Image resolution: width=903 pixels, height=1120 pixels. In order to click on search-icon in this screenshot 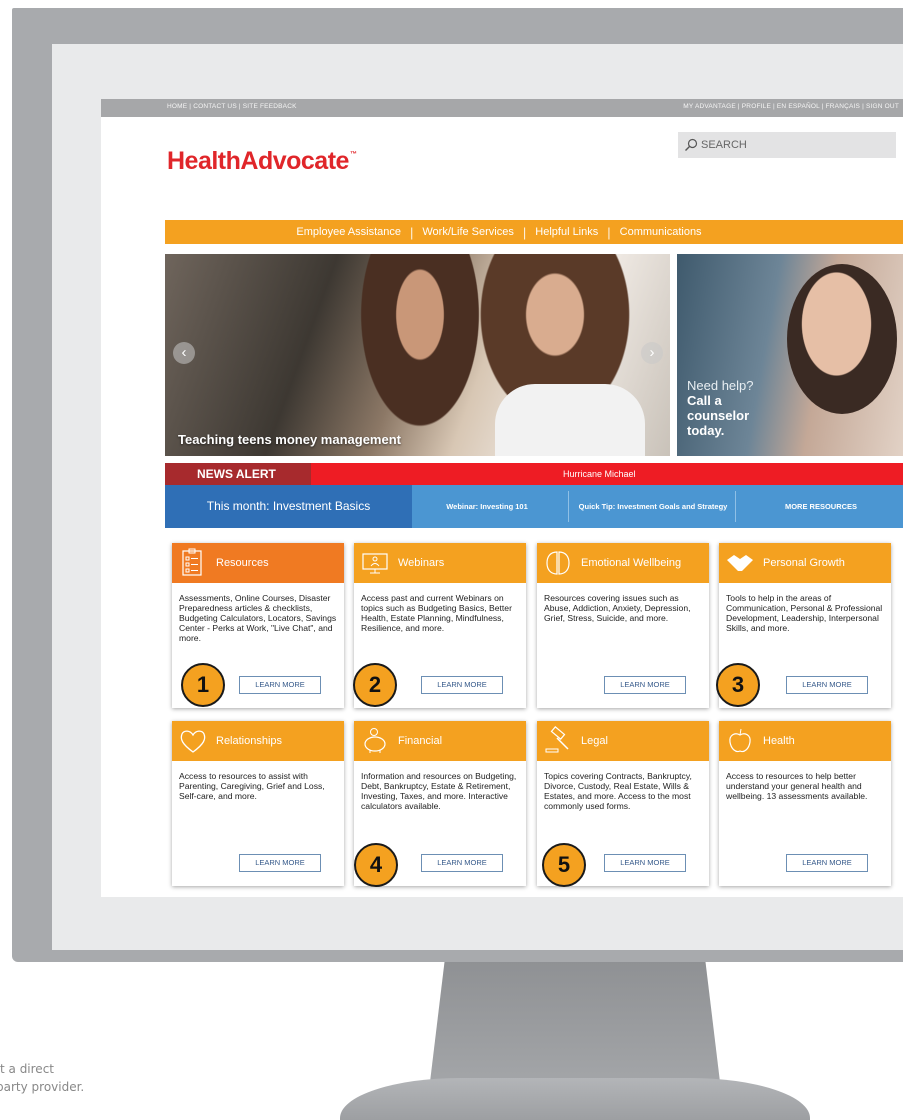, I will do `click(691, 145)`.